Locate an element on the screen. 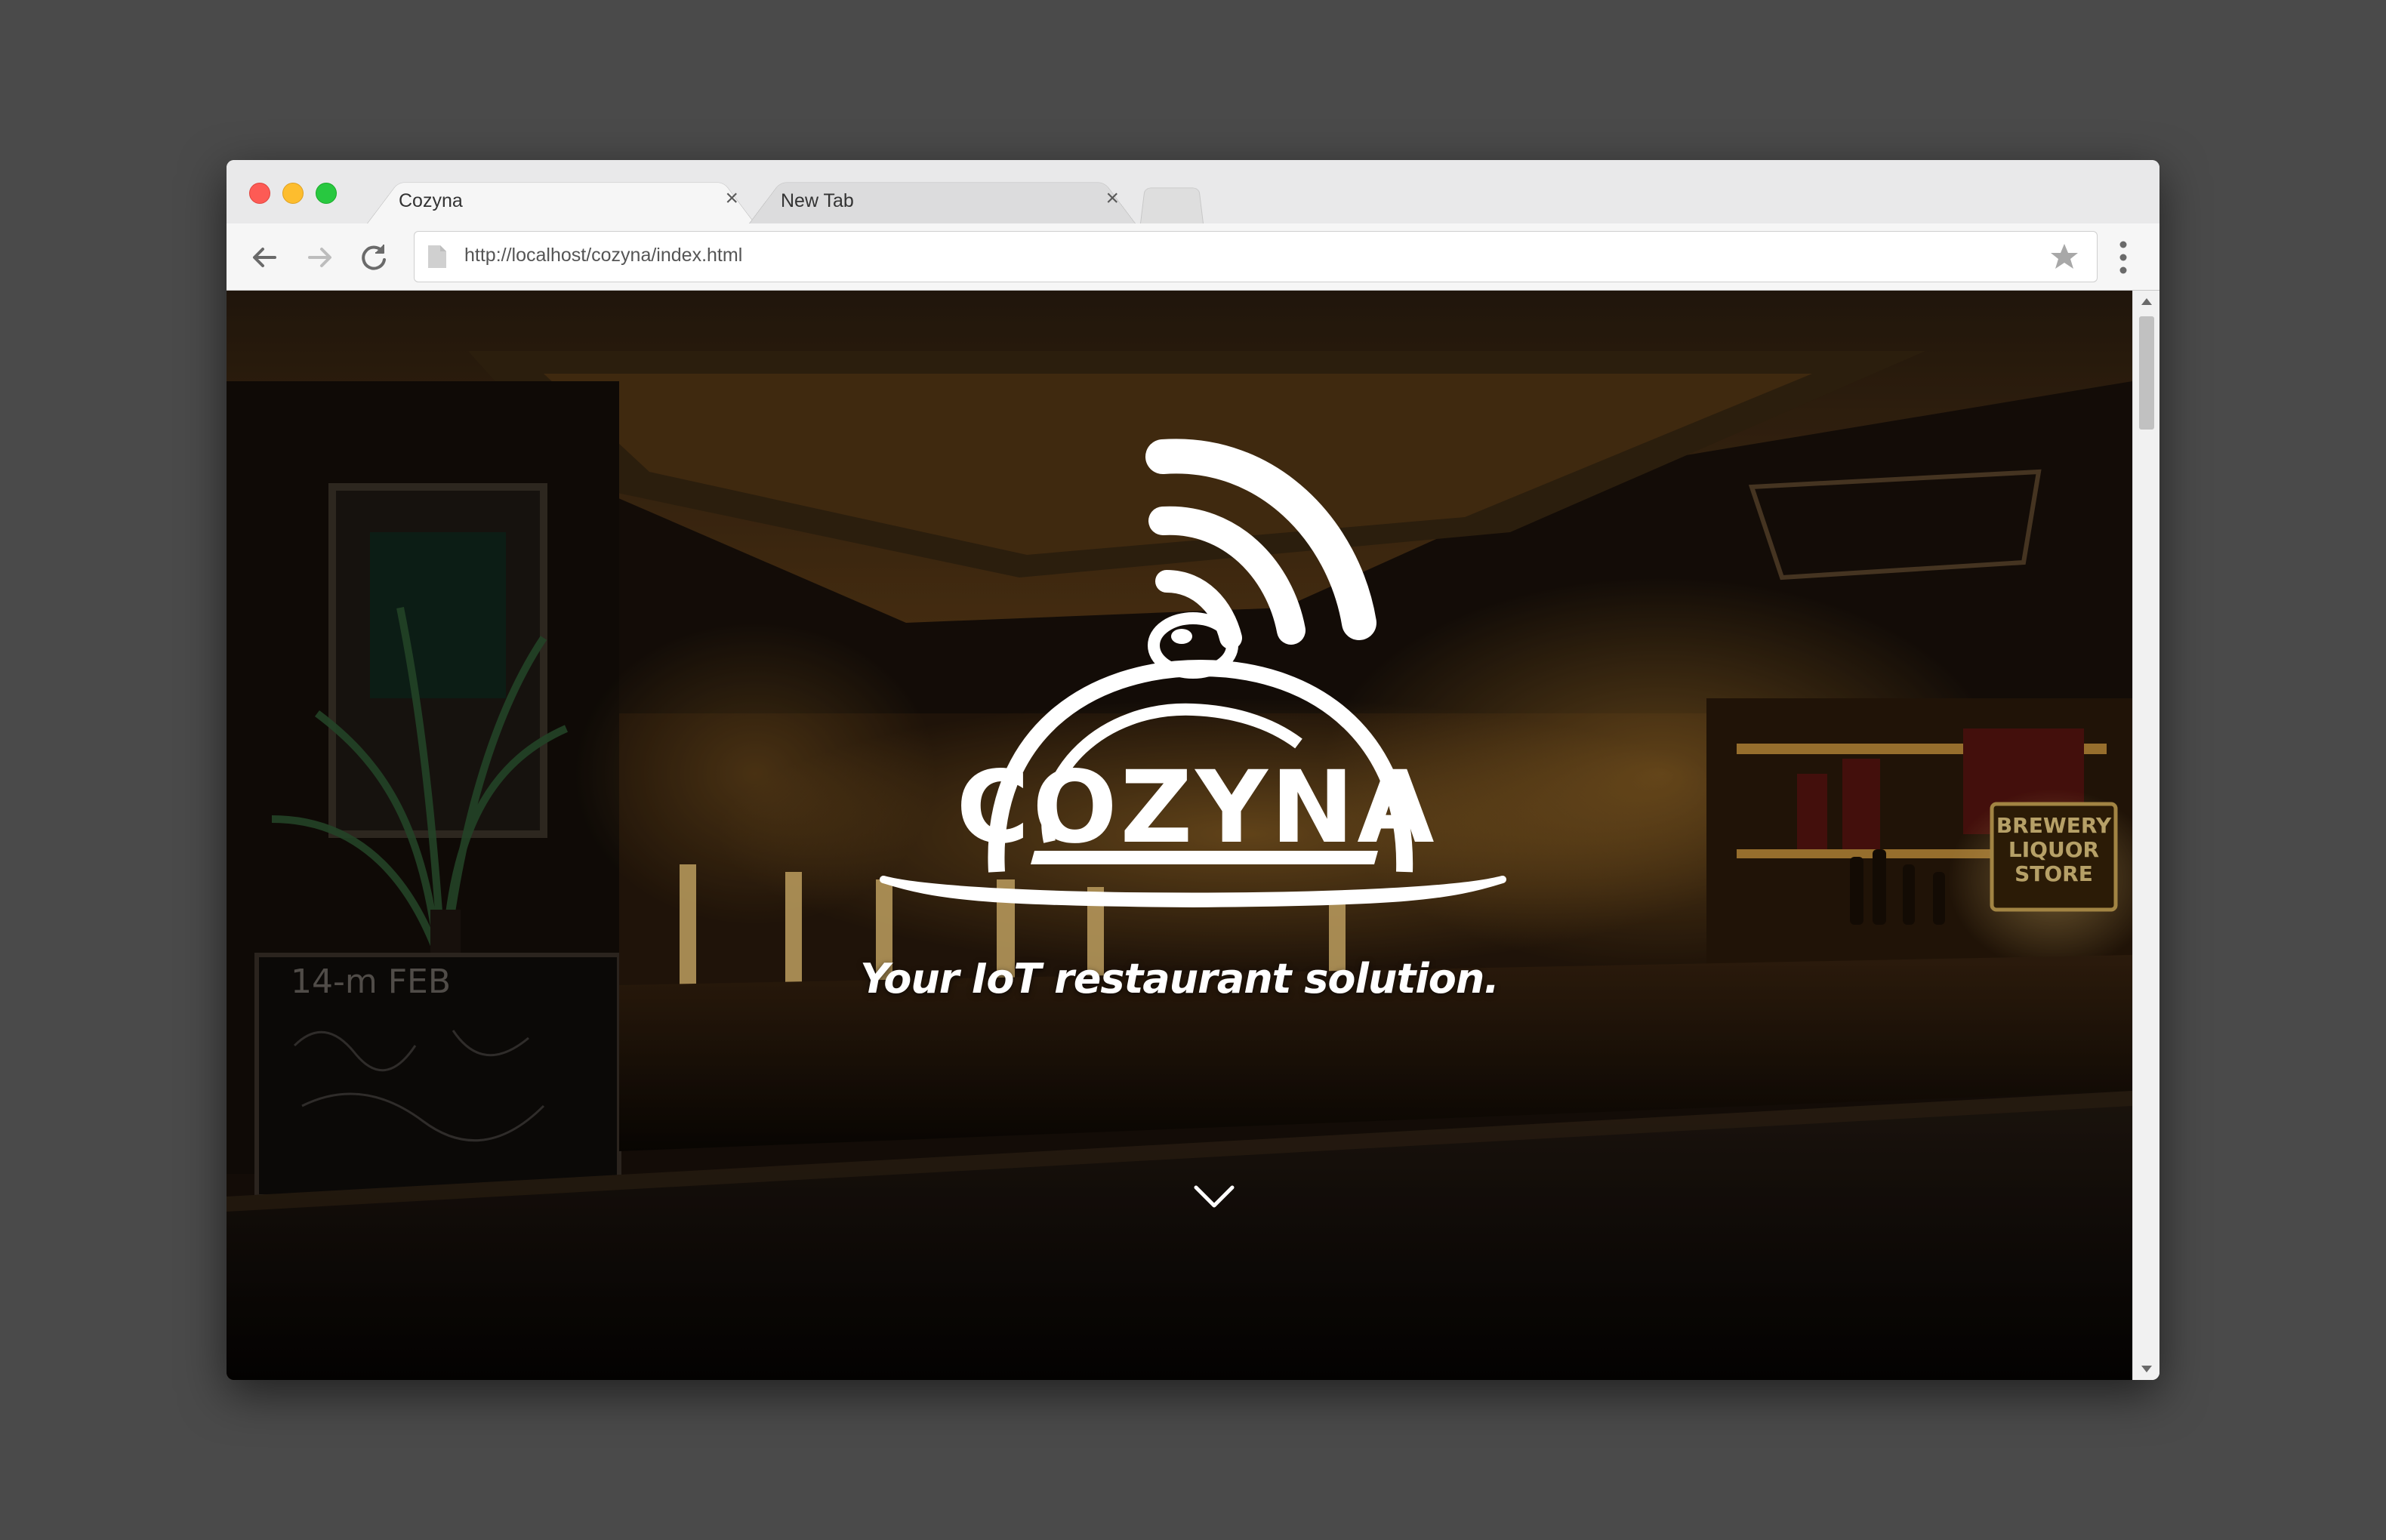 Image resolution: width=2386 pixels, height=1540 pixels. address-bar: http://localhost/cozyna/index.html is located at coordinates (1256, 256).